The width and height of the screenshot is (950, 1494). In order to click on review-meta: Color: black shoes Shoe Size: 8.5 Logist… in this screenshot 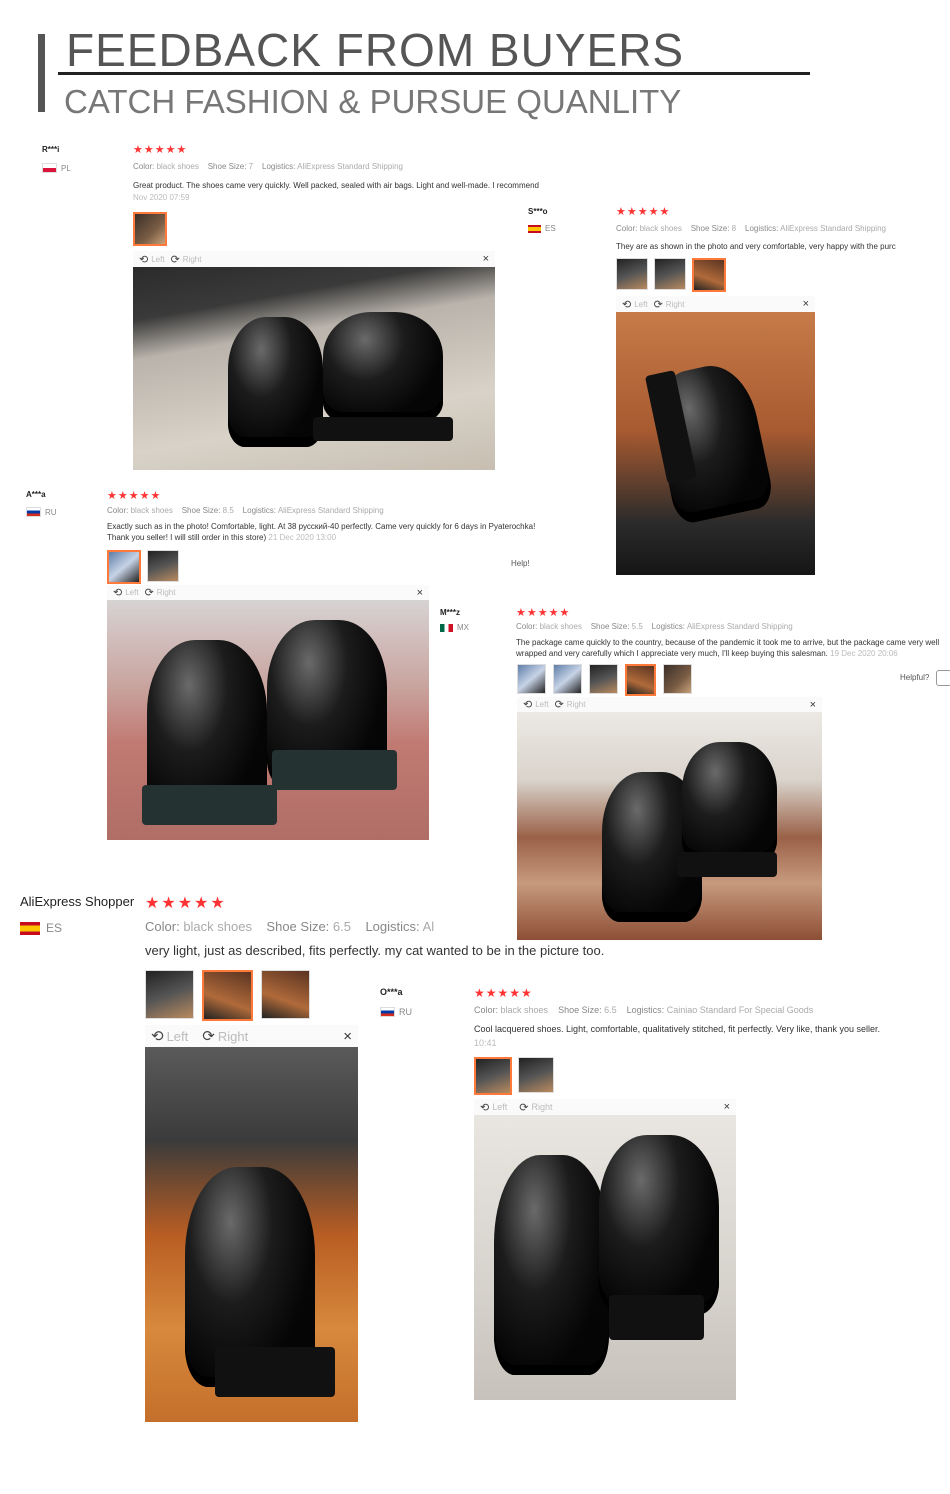, I will do `click(245, 510)`.